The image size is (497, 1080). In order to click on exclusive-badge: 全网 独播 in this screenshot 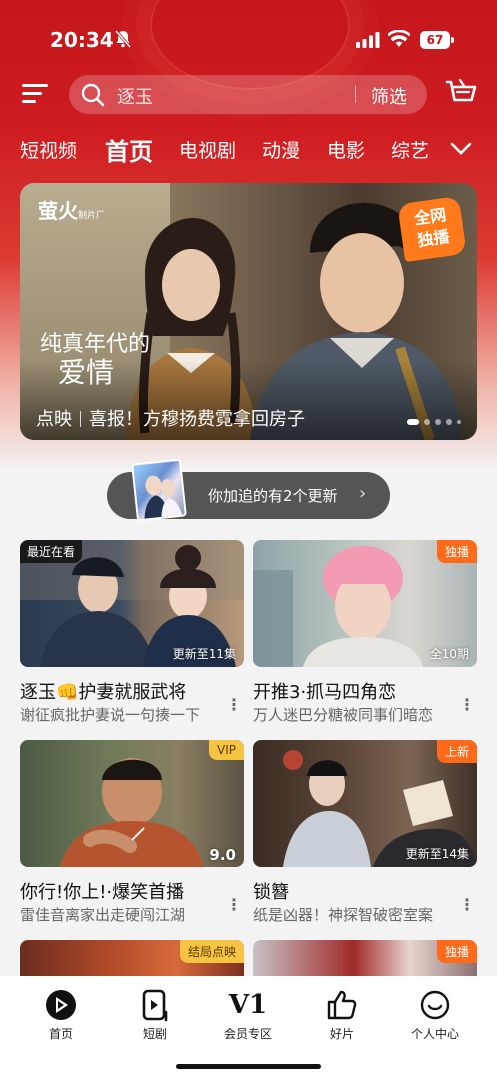, I will do `click(432, 229)`.